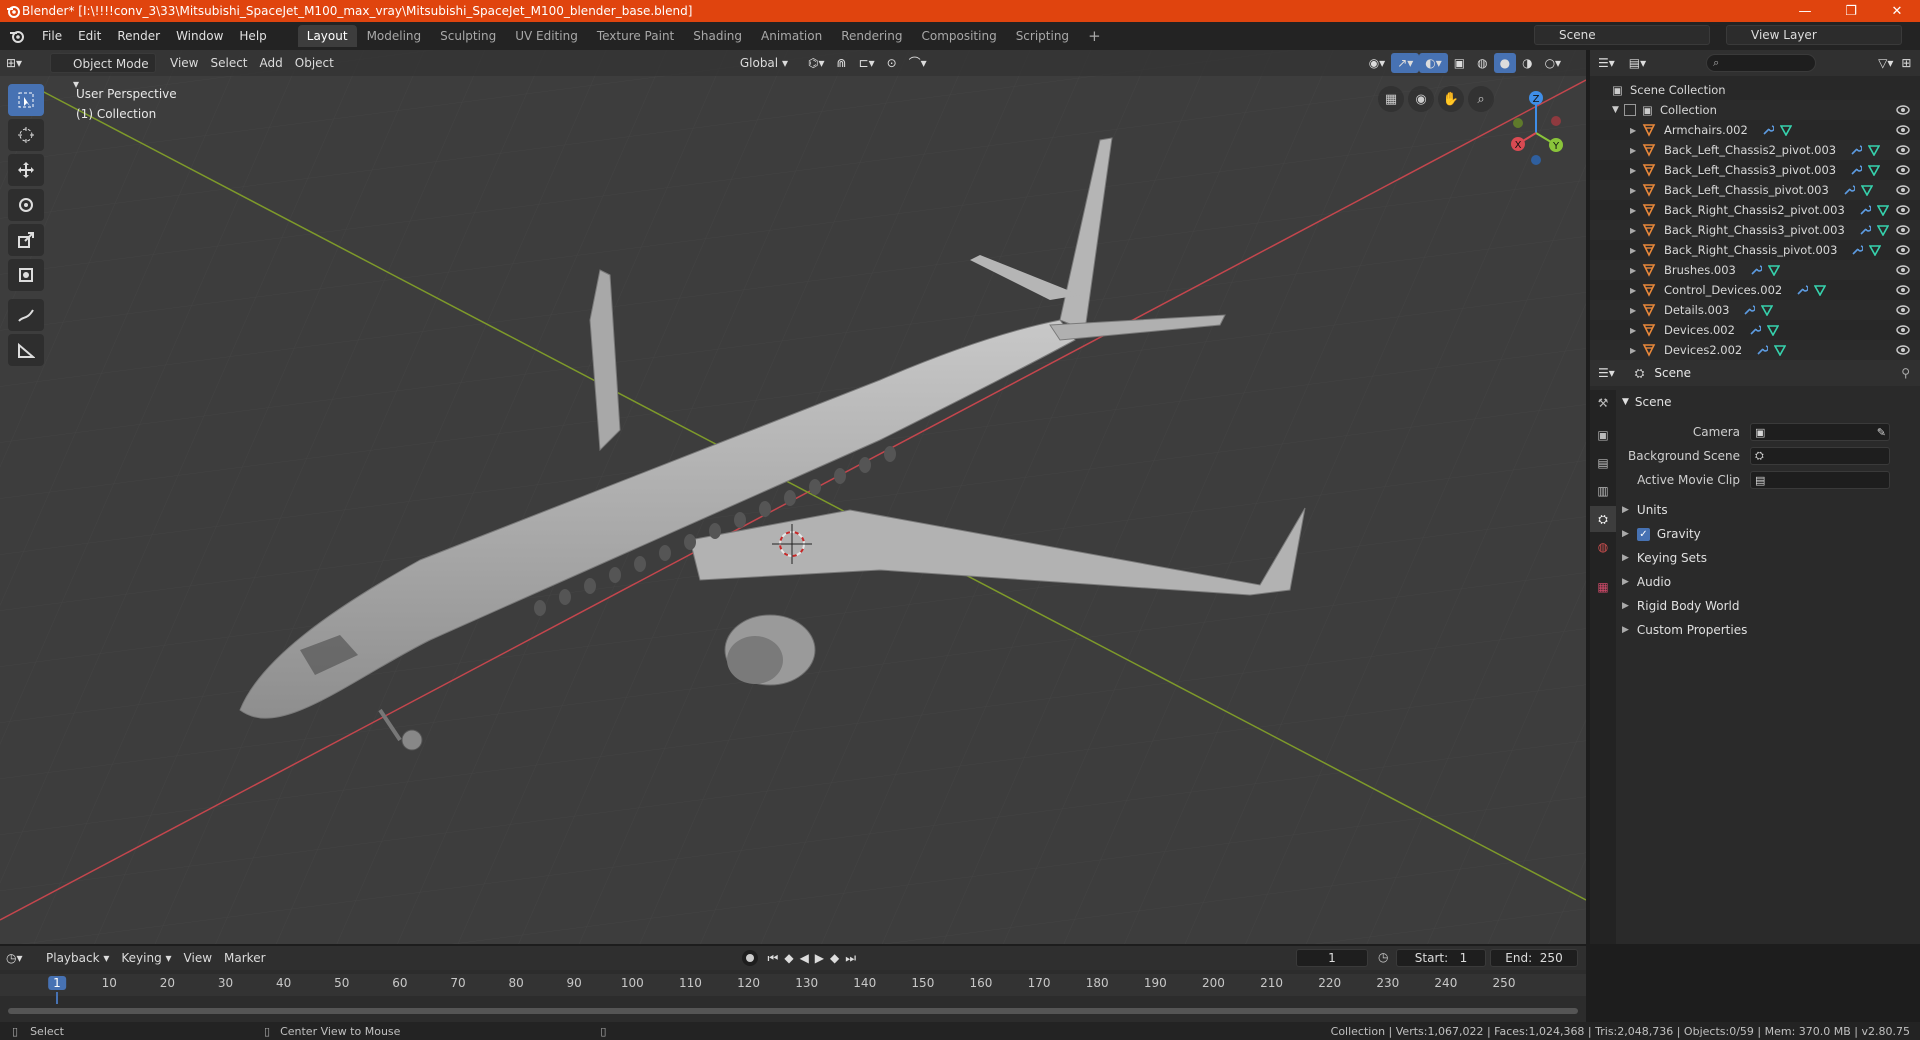 Image resolution: width=1920 pixels, height=1040 pixels. What do you see at coordinates (788, 958) in the screenshot?
I see `jump-prev-keyframe-icon: ◆` at bounding box center [788, 958].